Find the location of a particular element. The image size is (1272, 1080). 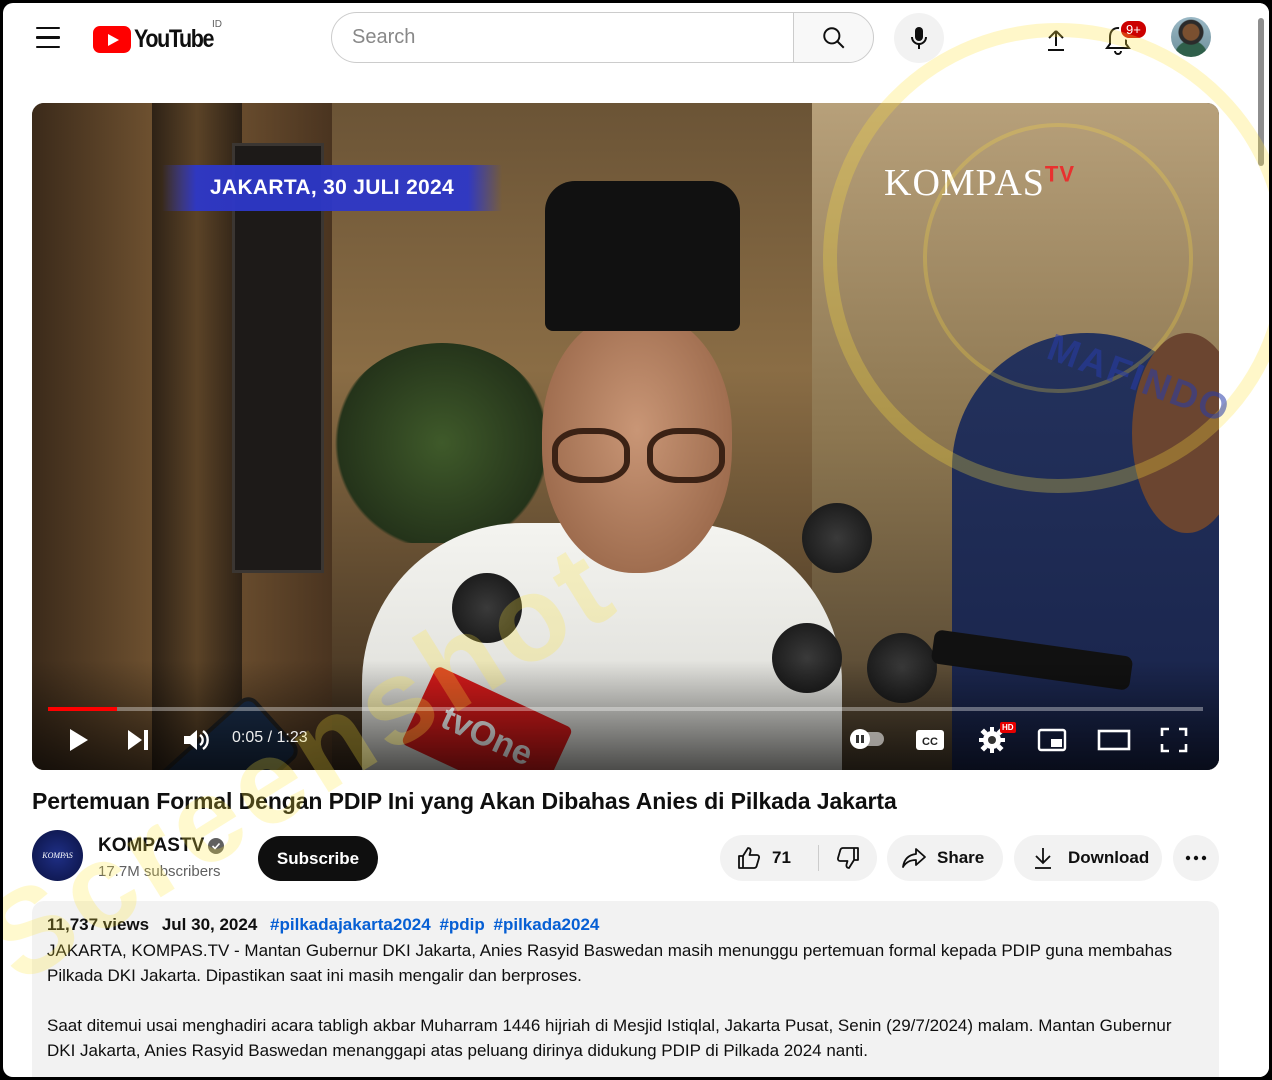

volume-icon is located at coordinates (196, 740).